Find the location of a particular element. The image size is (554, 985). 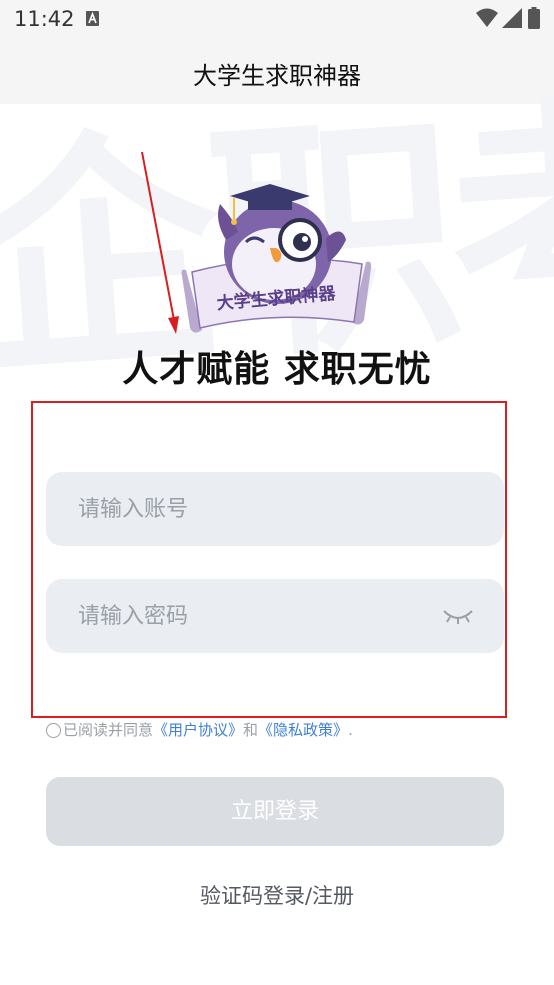

cell-signal-icon is located at coordinates (512, 18).